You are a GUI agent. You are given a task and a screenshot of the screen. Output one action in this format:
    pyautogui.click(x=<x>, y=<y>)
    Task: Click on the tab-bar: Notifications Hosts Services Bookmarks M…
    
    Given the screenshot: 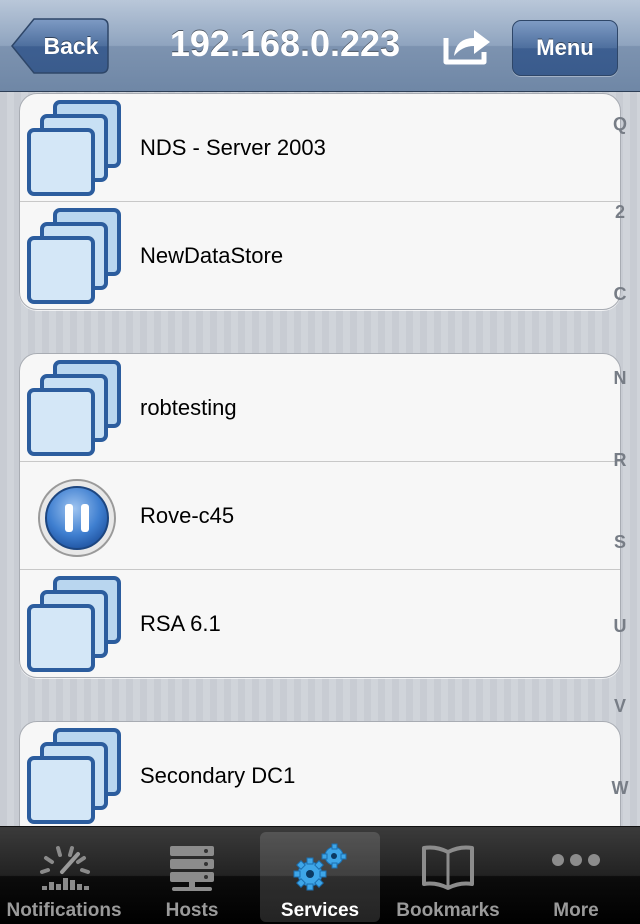 What is the action you would take?
    pyautogui.click(x=320, y=875)
    